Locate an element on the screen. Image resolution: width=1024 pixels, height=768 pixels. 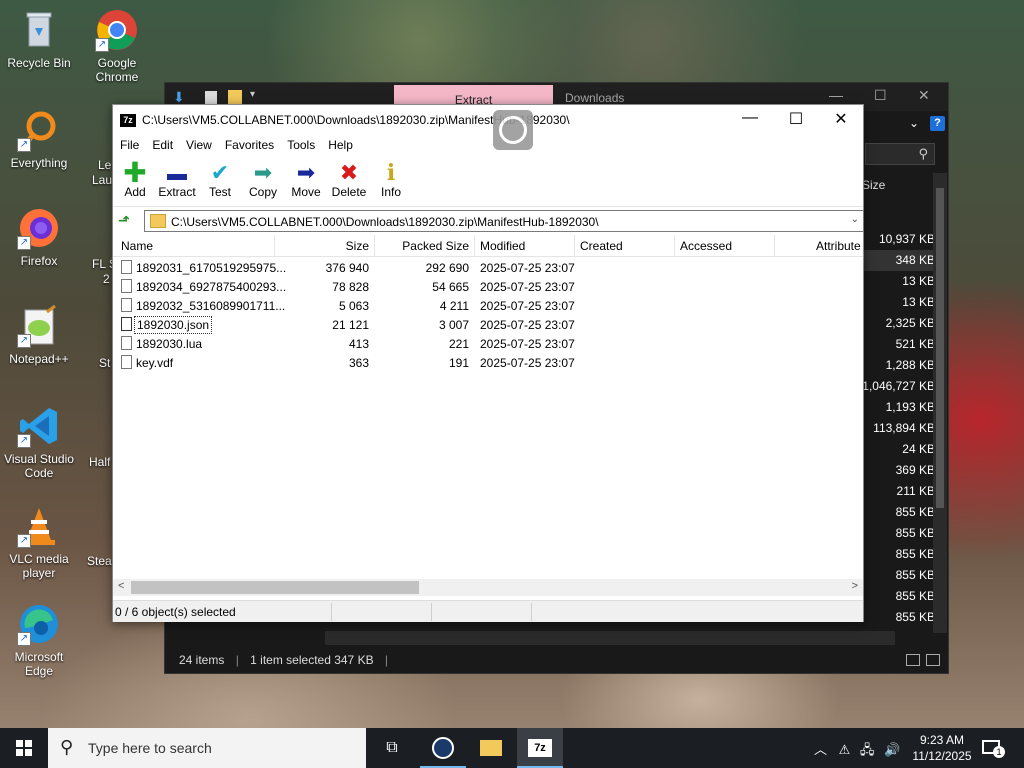
file-modified: 2025-07-25 23:07 is located at coordinates (527, 287).